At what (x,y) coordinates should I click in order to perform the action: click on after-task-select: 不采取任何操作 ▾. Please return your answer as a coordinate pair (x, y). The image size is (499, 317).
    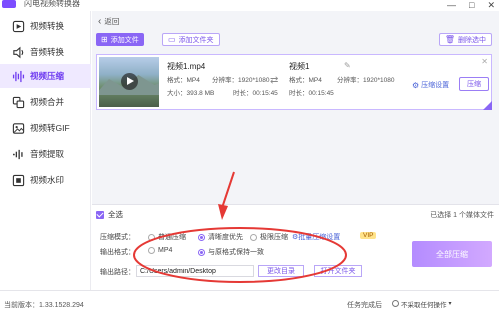
    Looking at the image, I should click on (432, 303).